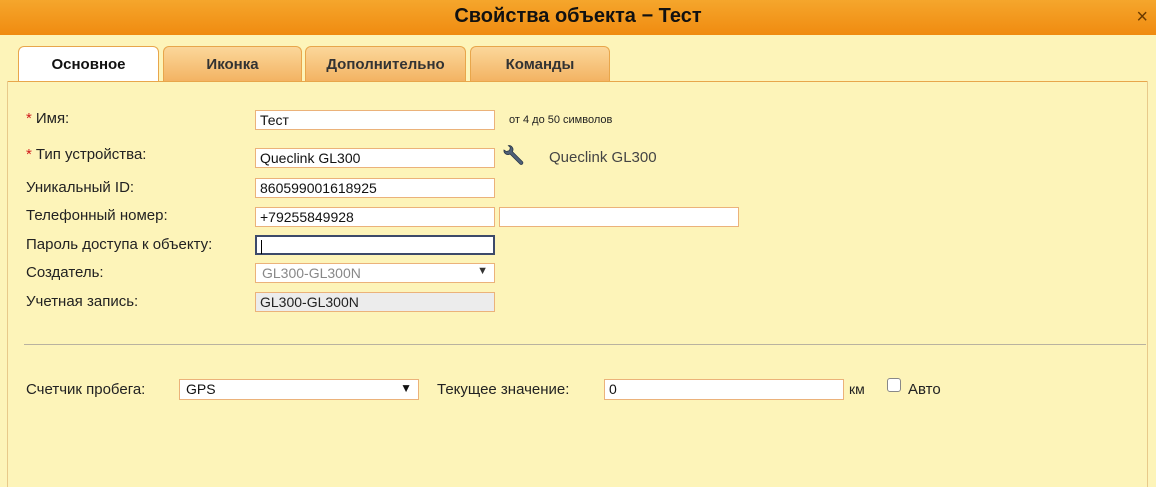  Describe the element at coordinates (82, 301) in the screenshot. I see `account-label: Учетная запись:` at that location.